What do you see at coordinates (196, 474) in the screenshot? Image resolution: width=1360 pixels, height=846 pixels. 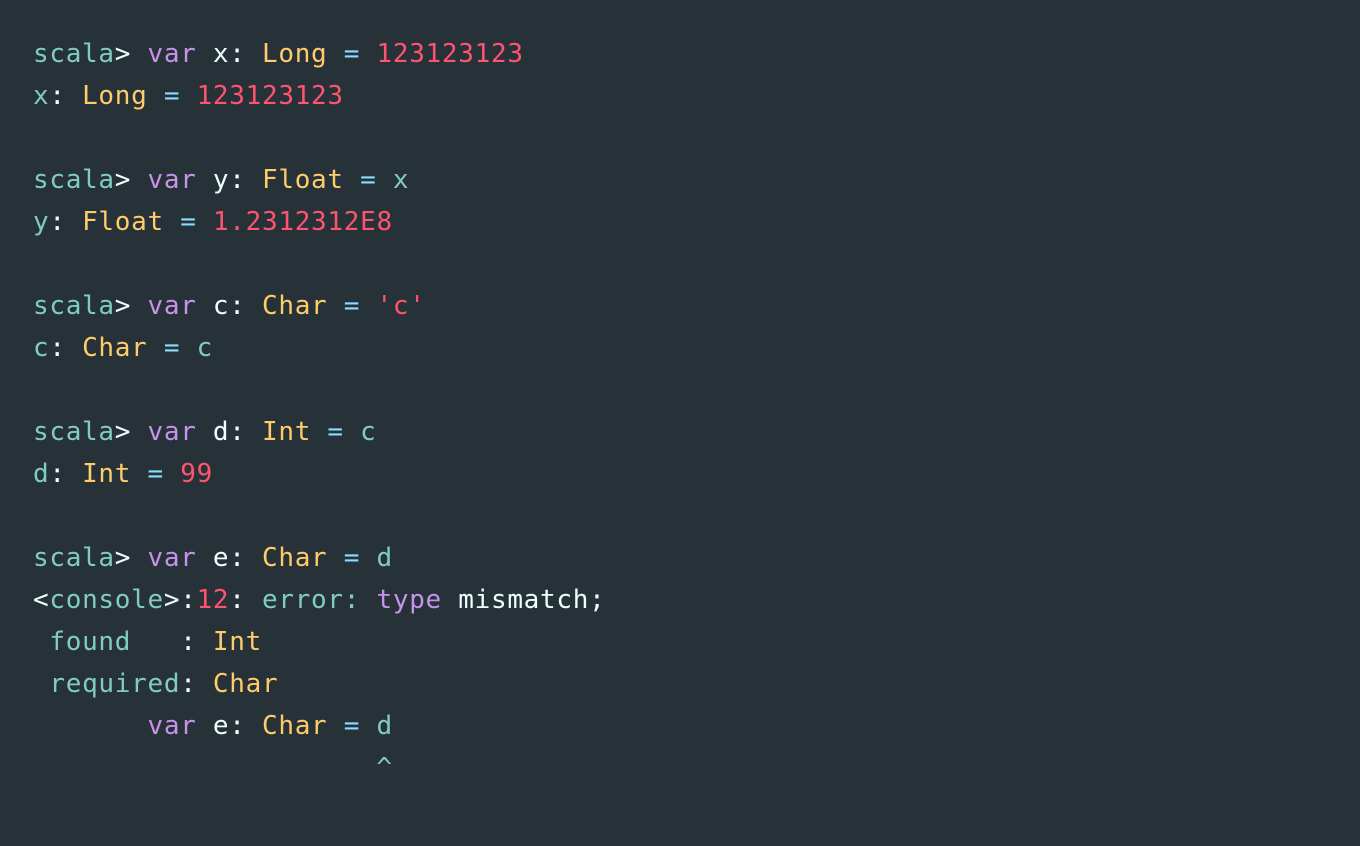 I see `line-11-output-d-token-7: 99` at bounding box center [196, 474].